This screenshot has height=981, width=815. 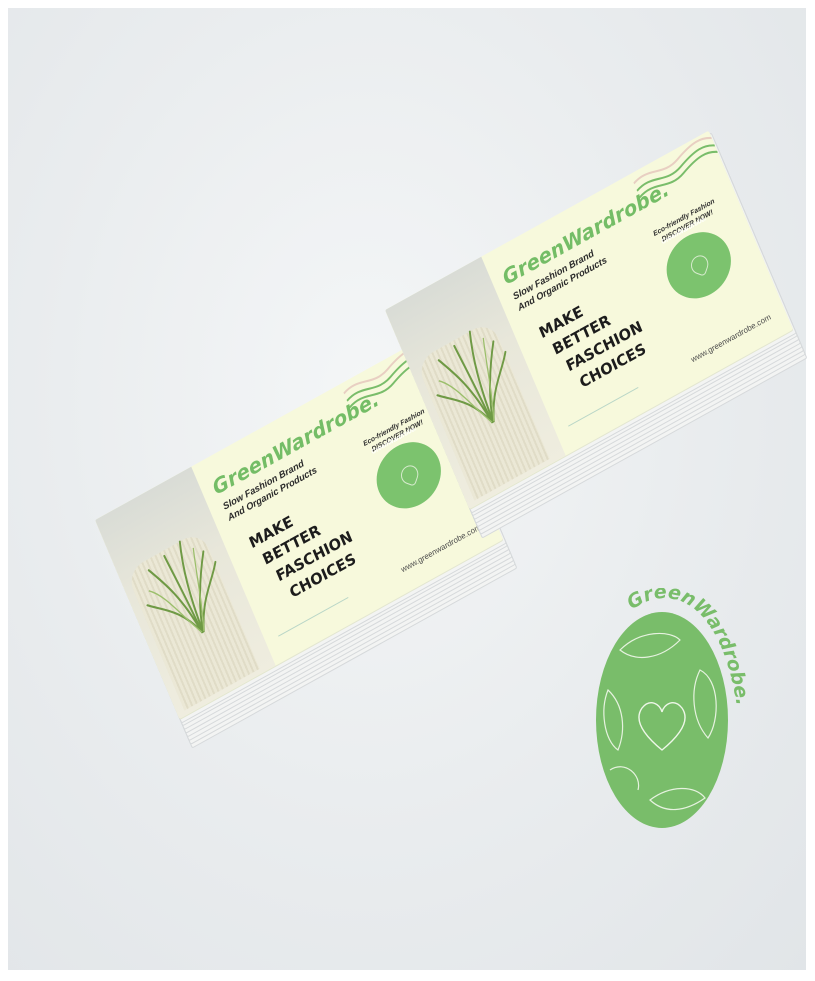 I want to click on brand-seal-arc-text: GreenWardrobe., so click(x=687, y=647).